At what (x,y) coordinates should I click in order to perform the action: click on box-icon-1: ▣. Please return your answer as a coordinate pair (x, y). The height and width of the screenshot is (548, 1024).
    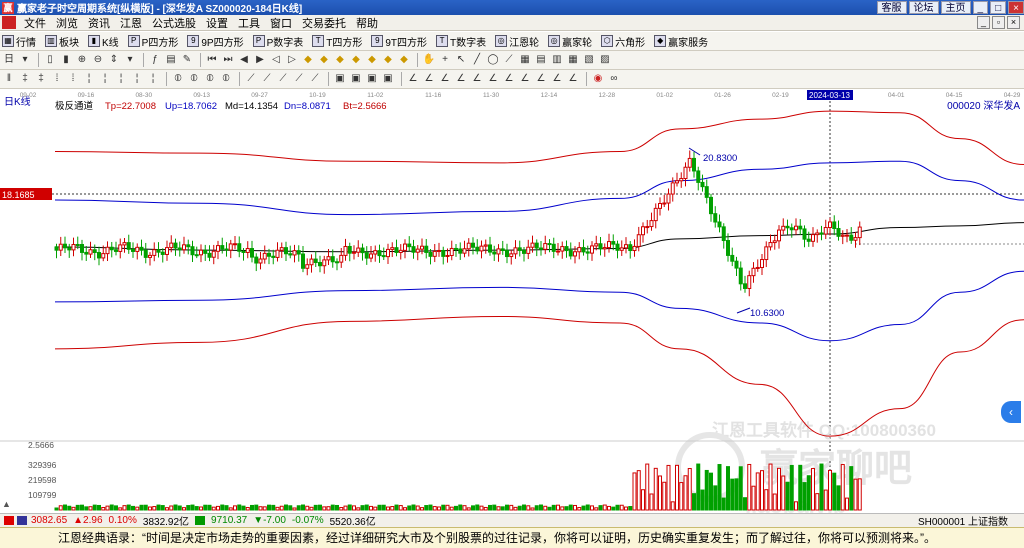
    Looking at the image, I should click on (340, 79).